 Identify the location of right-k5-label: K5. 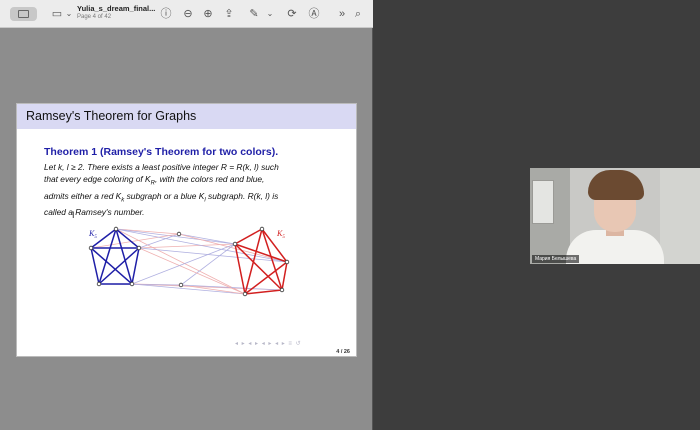
(280, 234).